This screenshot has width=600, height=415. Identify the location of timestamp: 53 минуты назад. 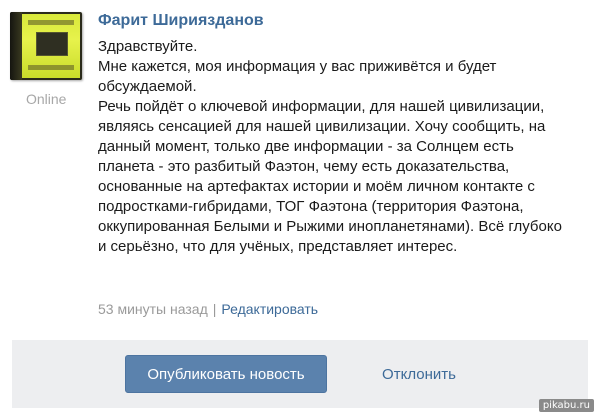
(153, 309).